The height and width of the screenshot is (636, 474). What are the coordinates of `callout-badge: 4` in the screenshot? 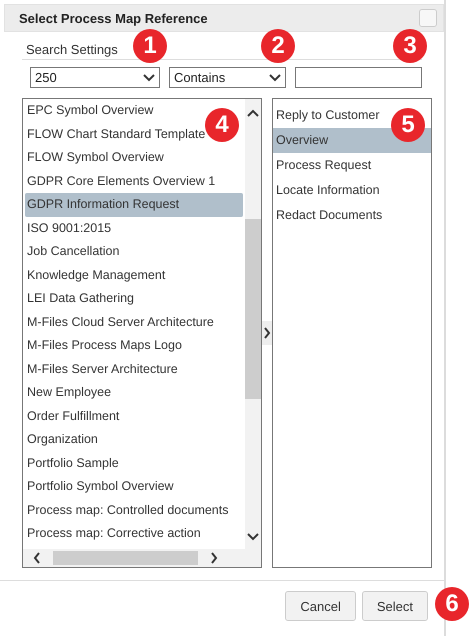 It's located at (222, 125).